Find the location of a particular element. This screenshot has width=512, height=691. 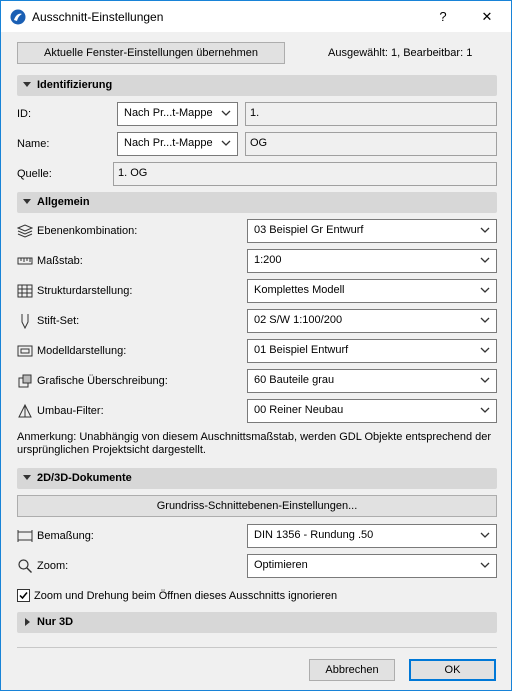

section-general-label: Allgemein is located at coordinates (63, 202).